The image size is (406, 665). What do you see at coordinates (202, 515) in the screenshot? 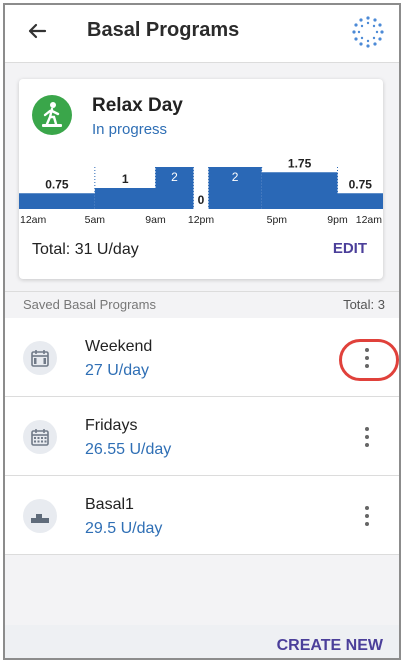
I see `program-row-basal1: Basal1 29.5 U/day` at bounding box center [202, 515].